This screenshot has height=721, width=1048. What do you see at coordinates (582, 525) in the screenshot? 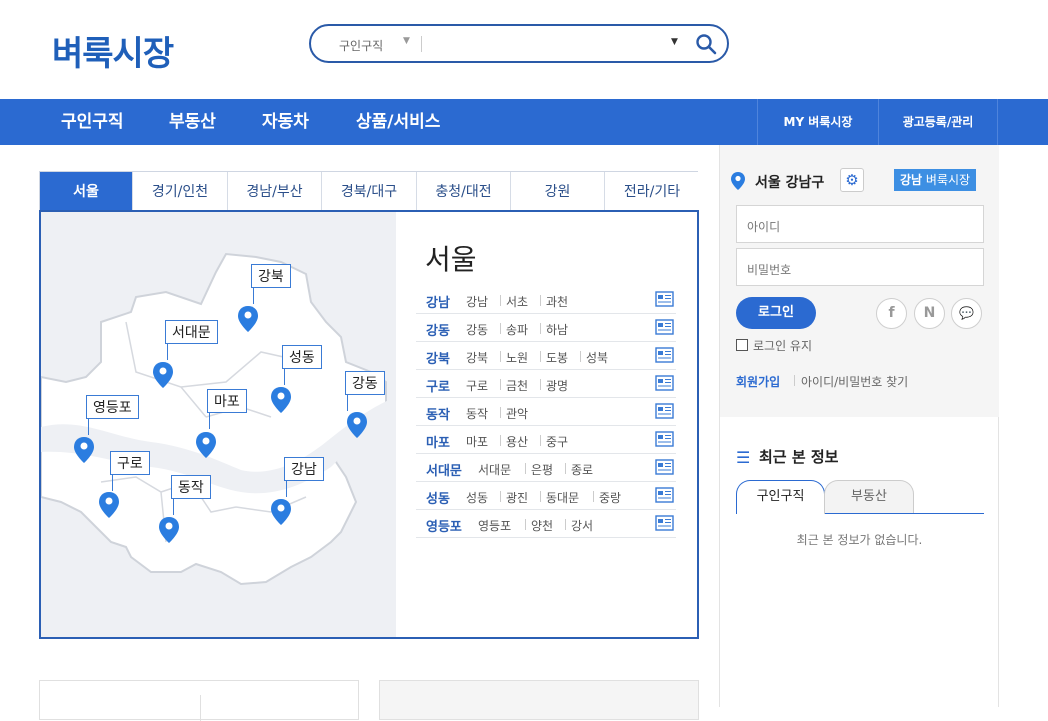
I see `district-link: 강서` at bounding box center [582, 525].